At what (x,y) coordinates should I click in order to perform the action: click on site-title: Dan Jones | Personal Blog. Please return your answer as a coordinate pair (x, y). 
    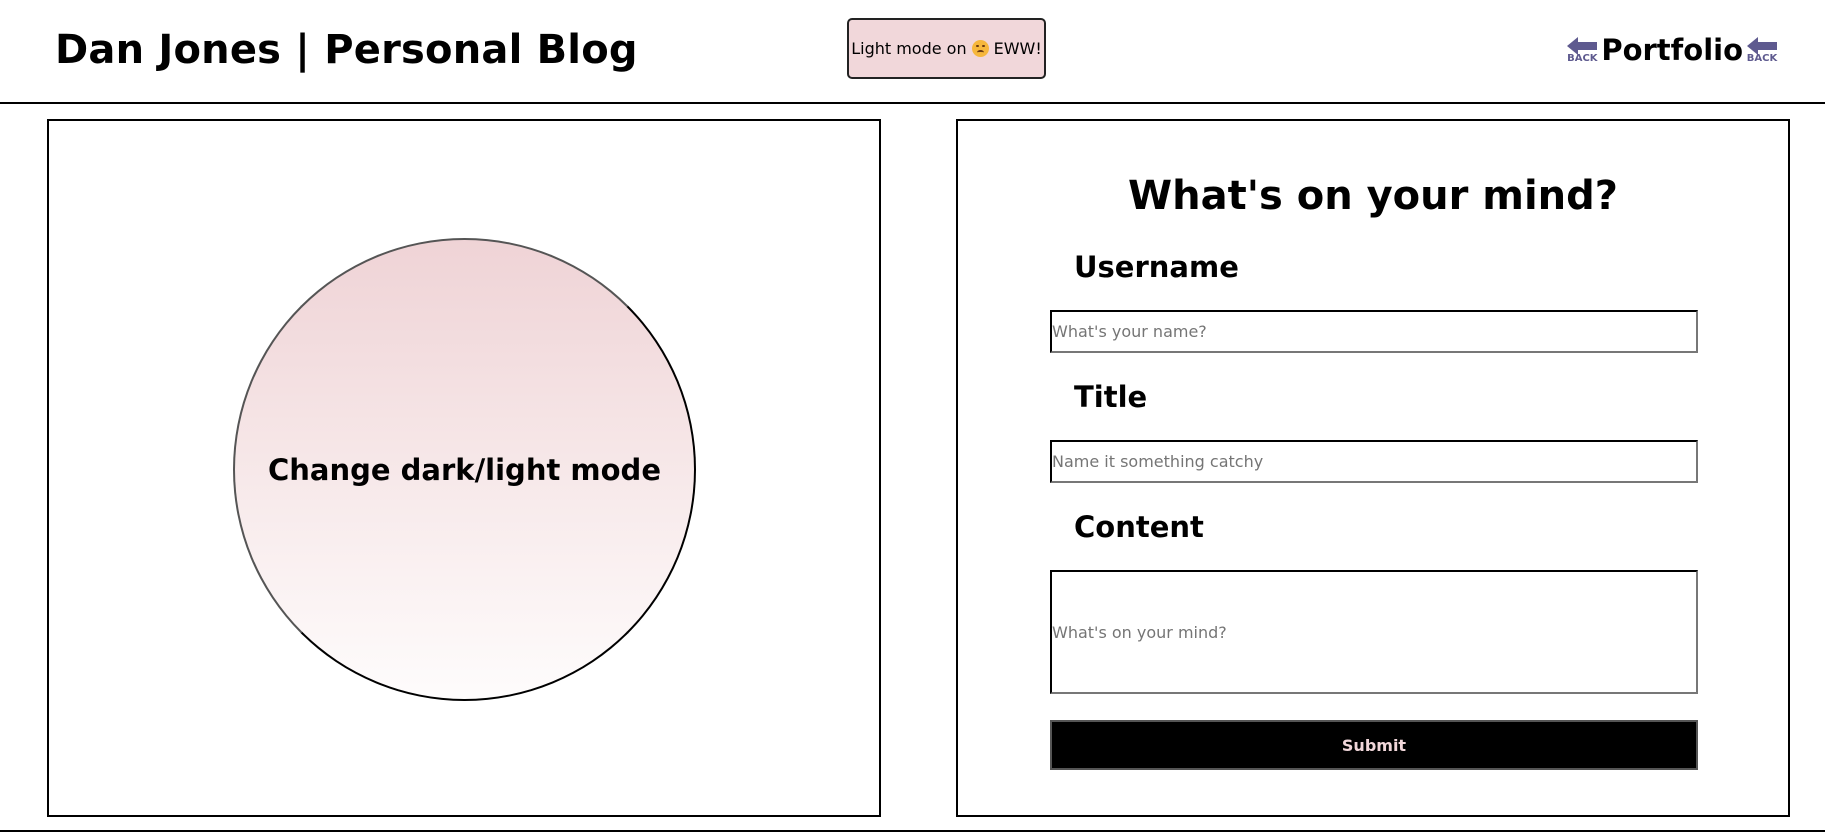
    Looking at the image, I should click on (346, 50).